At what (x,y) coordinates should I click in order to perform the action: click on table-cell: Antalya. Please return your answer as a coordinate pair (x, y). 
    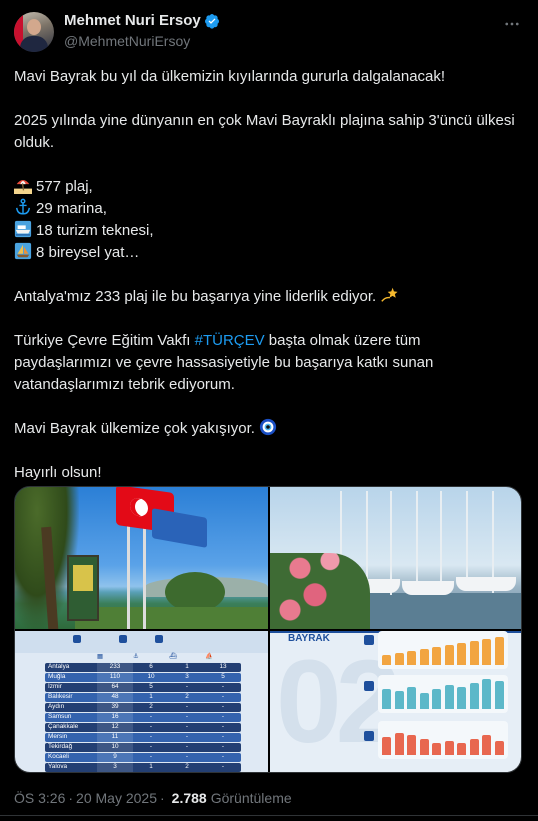
    Looking at the image, I should click on (59, 666).